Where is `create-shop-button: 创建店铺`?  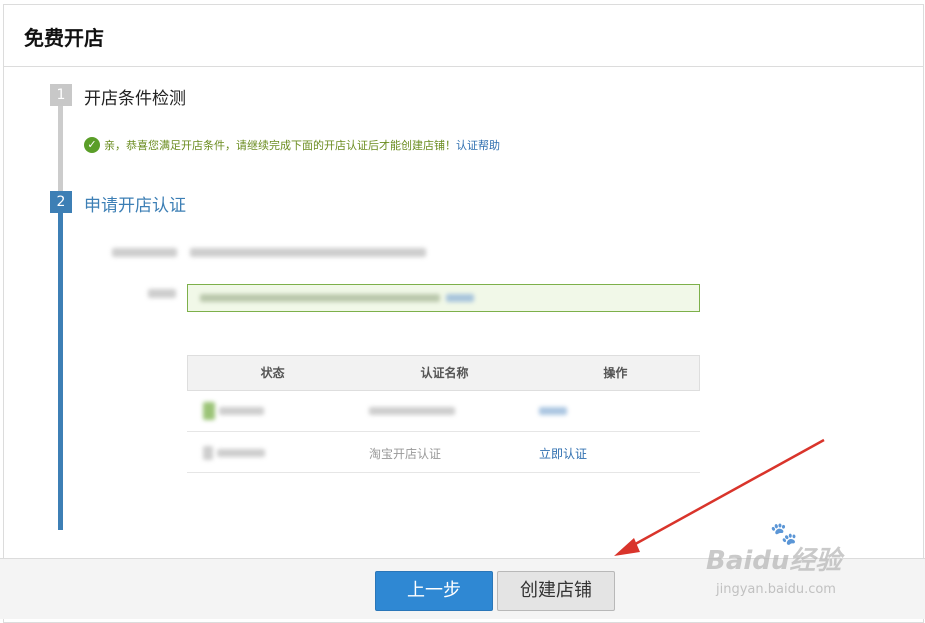 create-shop-button: 创建店铺 is located at coordinates (556, 591).